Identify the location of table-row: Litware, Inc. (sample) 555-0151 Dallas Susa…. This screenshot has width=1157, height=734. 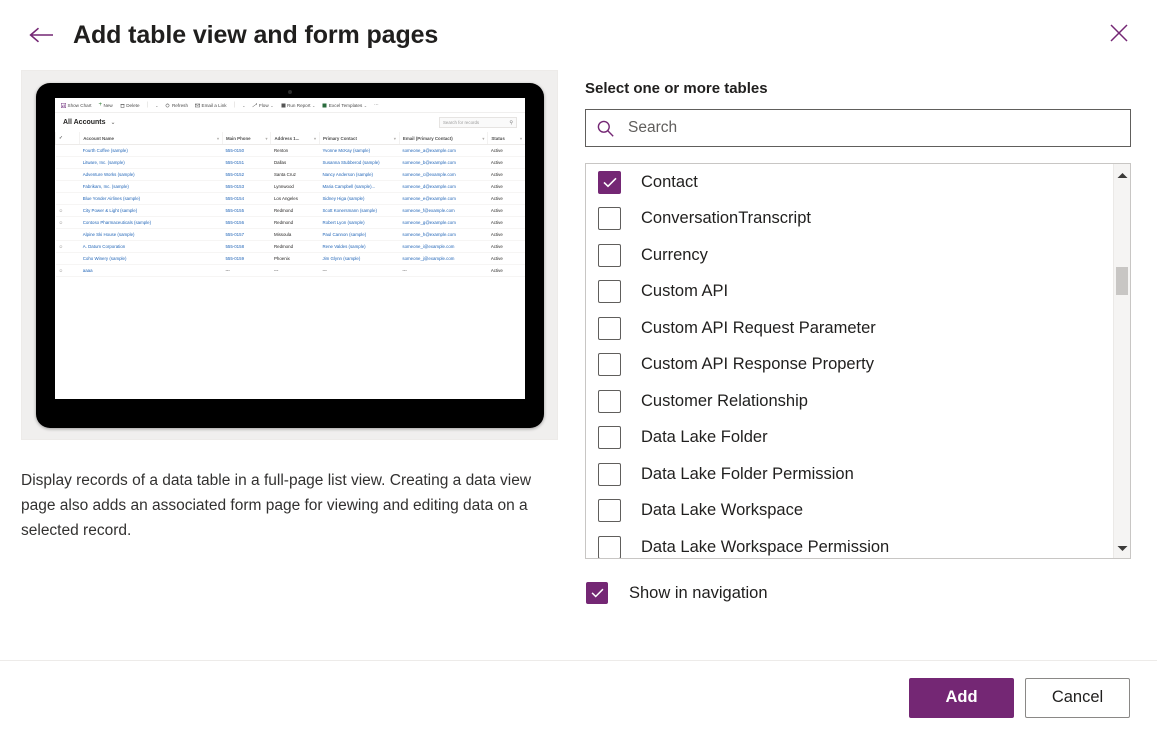
(290, 162).